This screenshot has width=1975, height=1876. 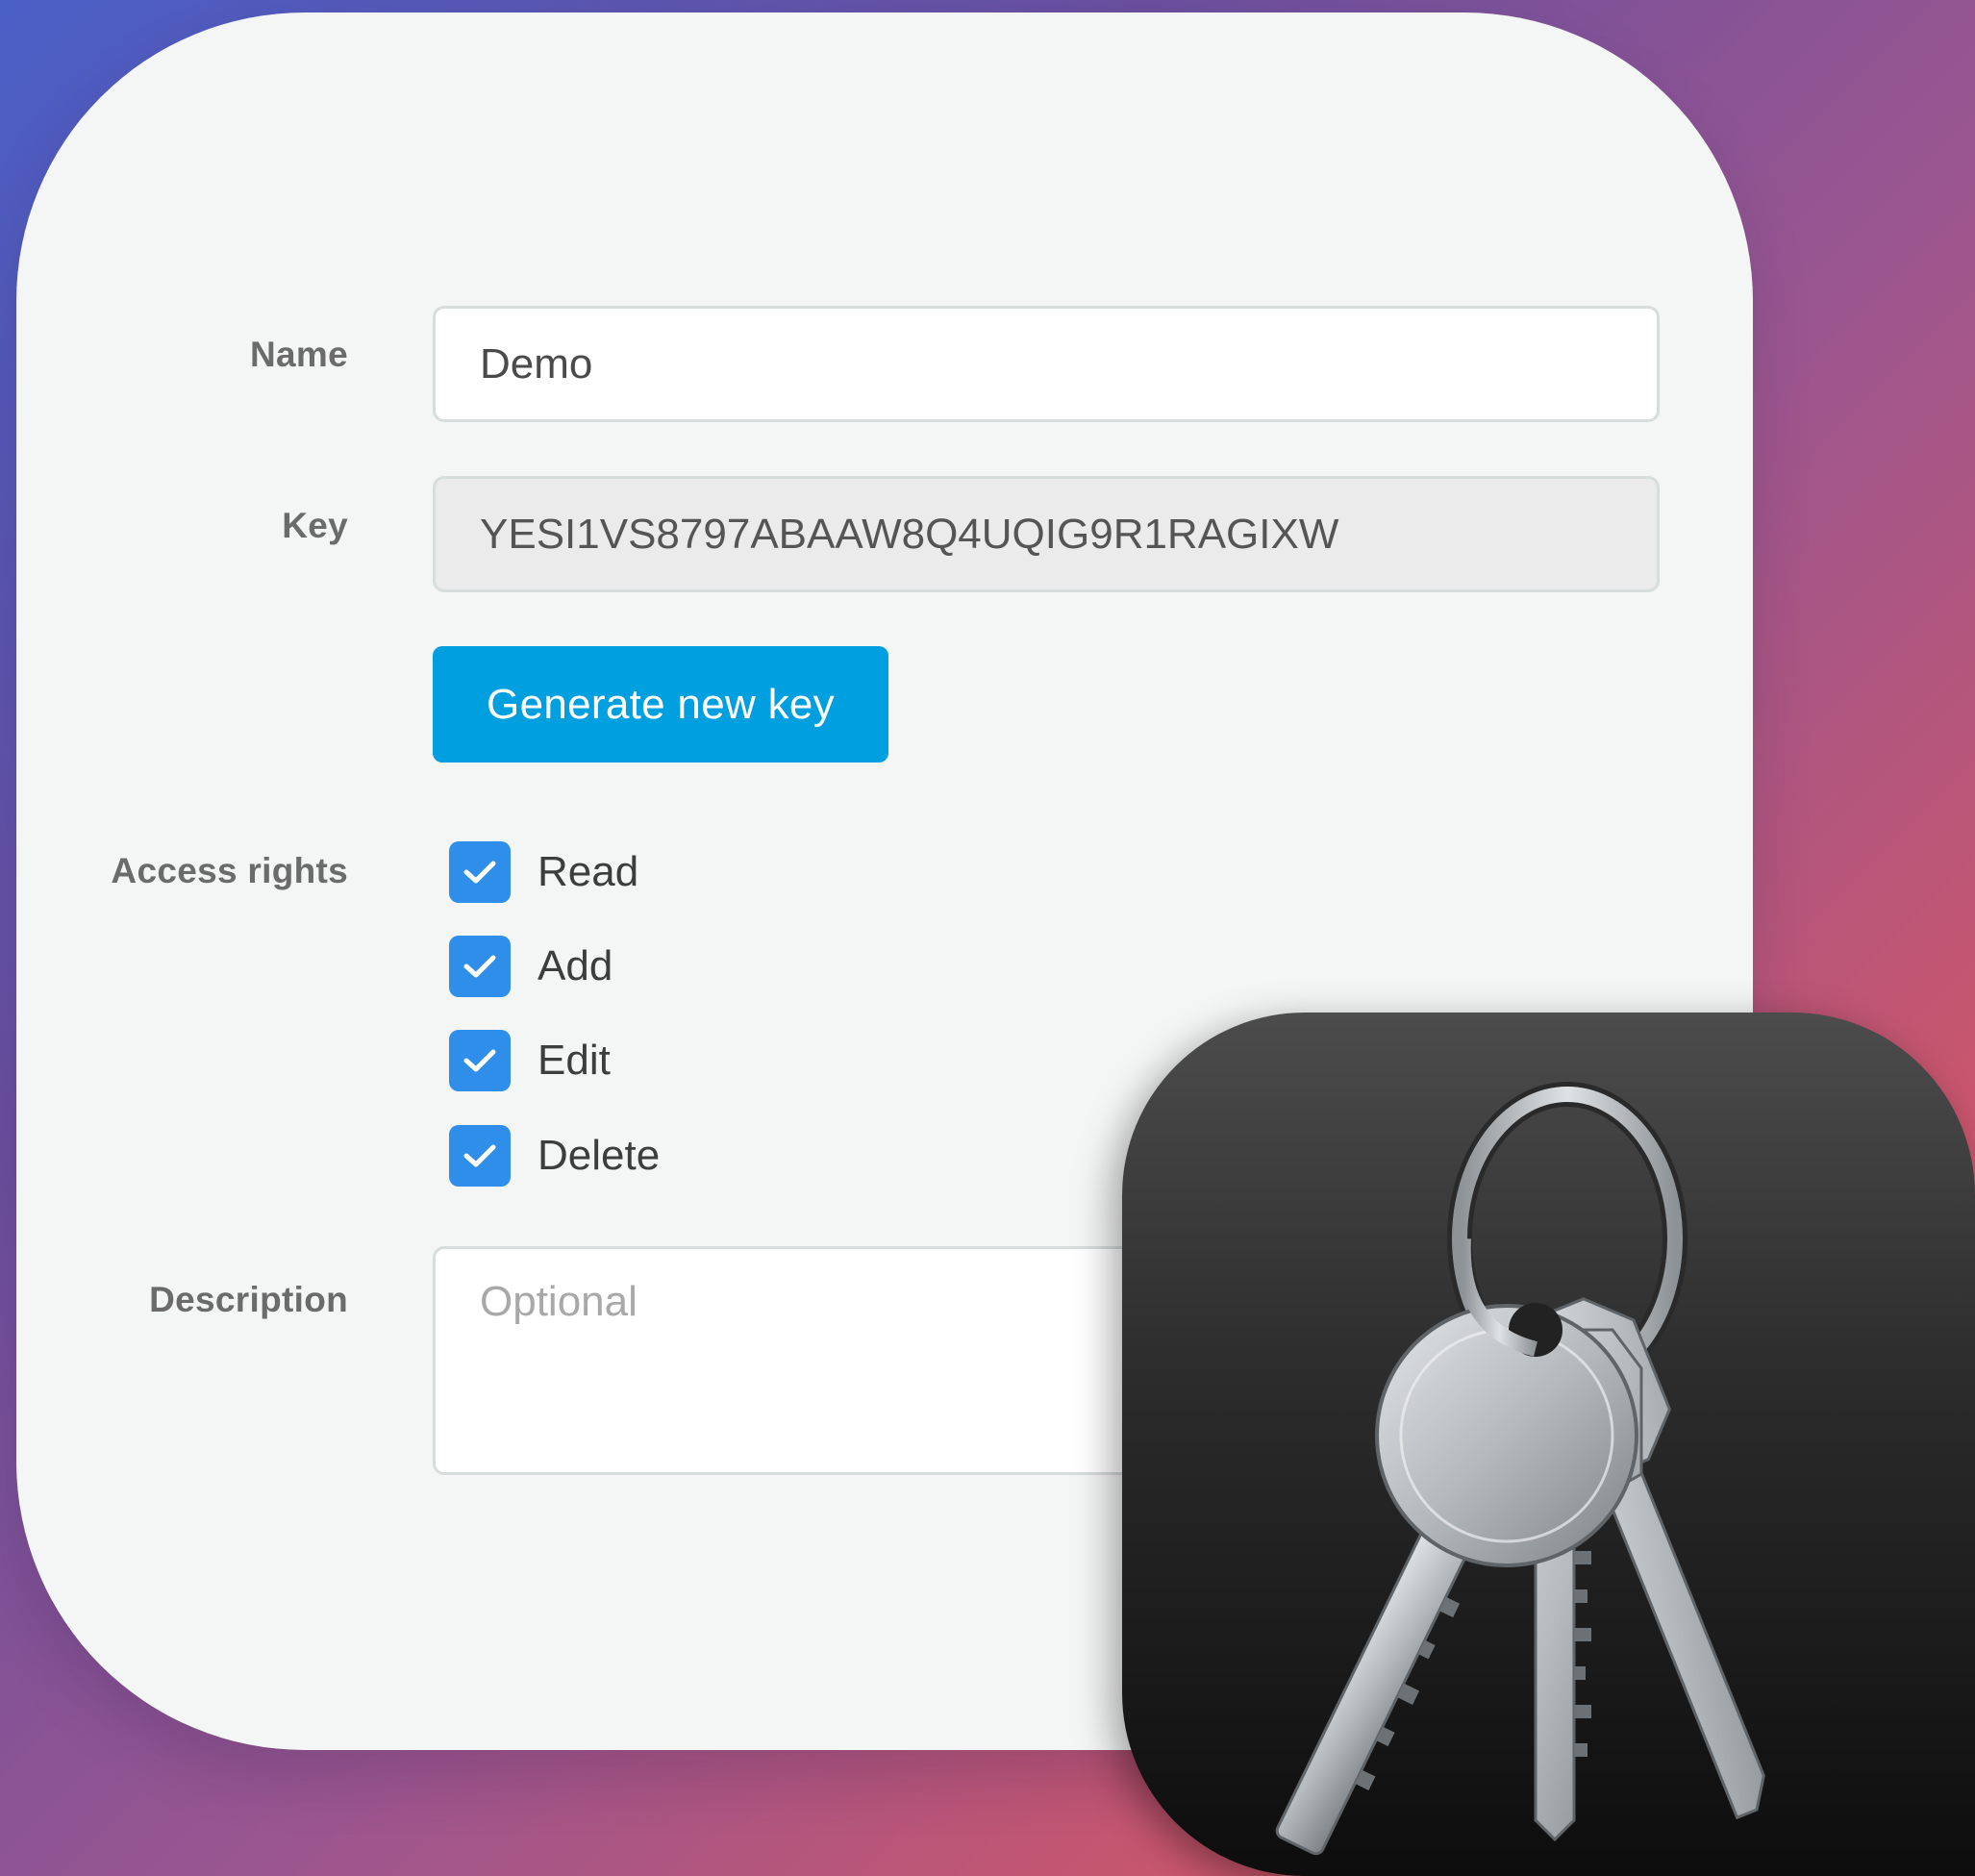 I want to click on key-field: YESI1VS8797ABAAW8Q4UQIG9R1RAGIXW, so click(x=1047, y=534).